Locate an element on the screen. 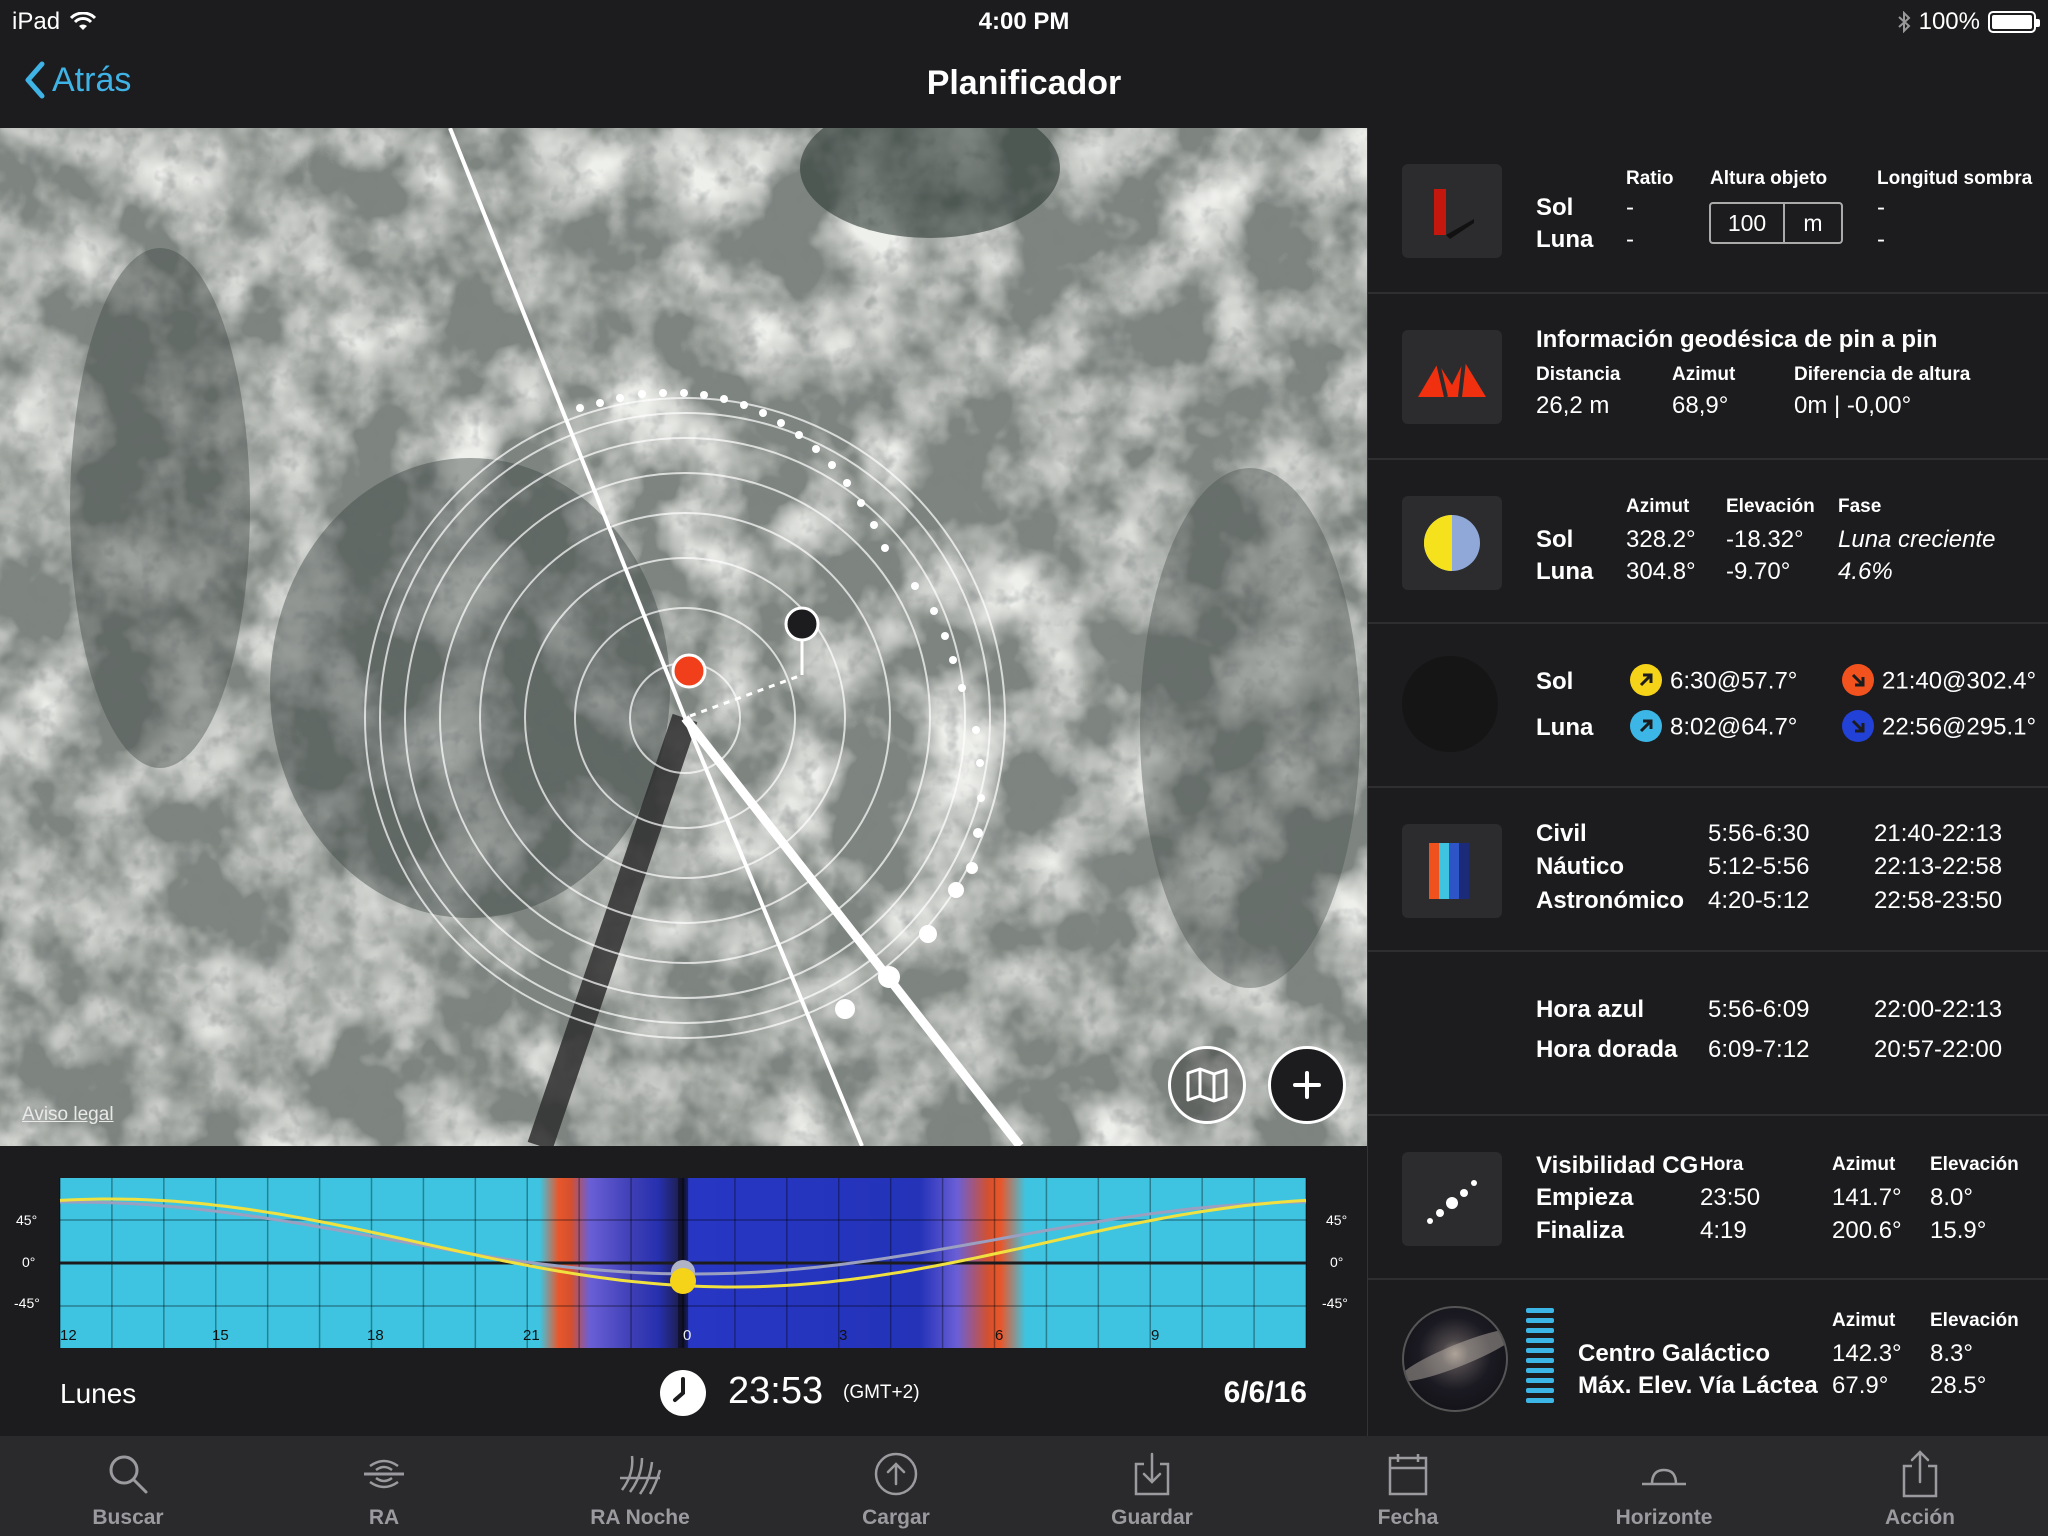  sun-set: 21:40@302.4° is located at coordinates (1939, 681).